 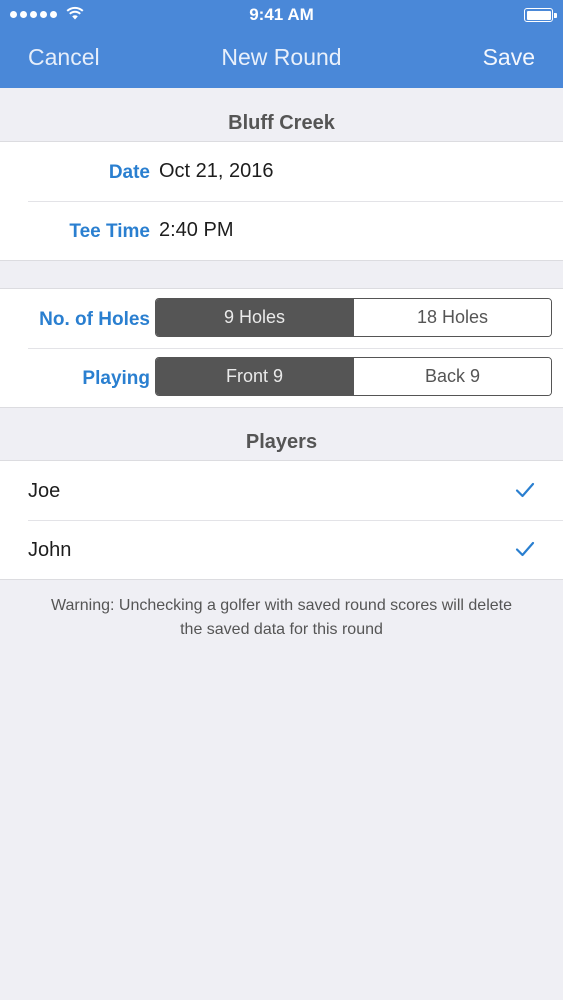 I want to click on status-bar: 9:41 AM, so click(x=281, y=14).